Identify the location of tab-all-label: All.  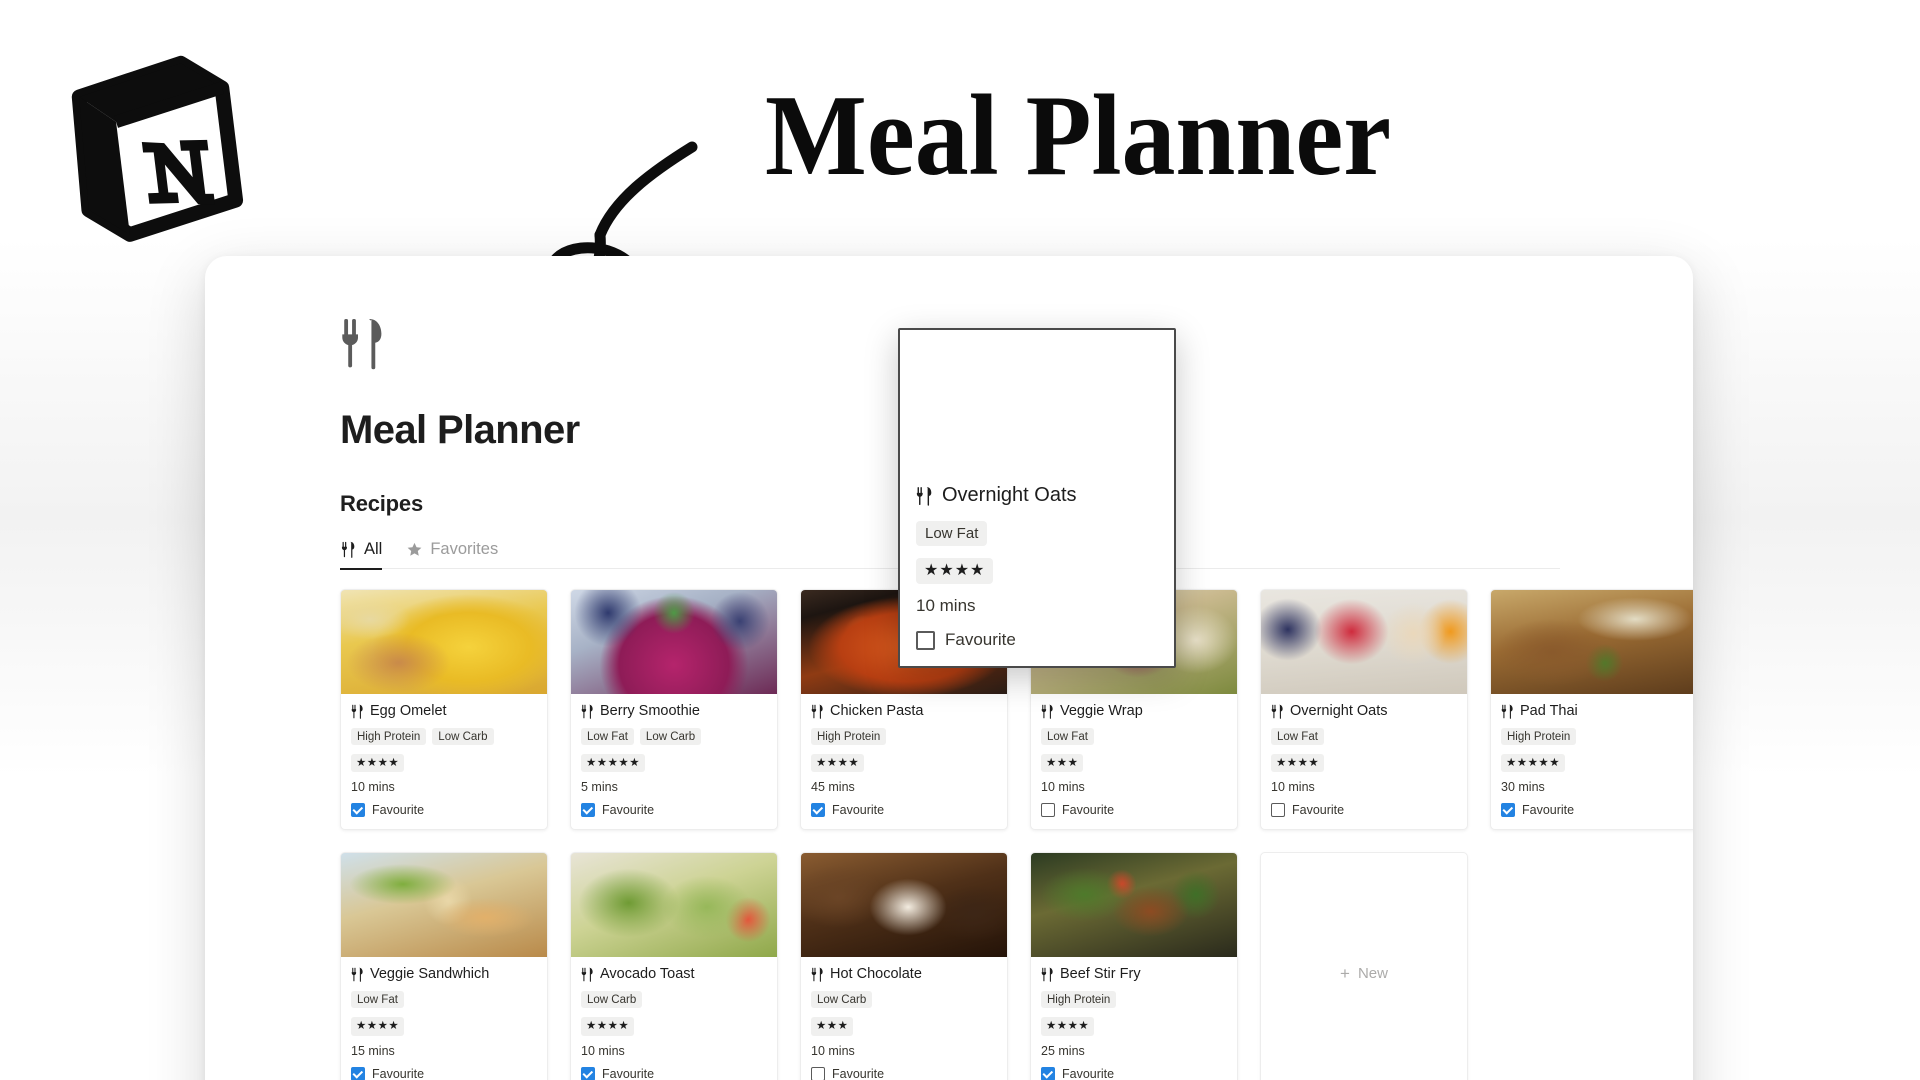
(373, 548).